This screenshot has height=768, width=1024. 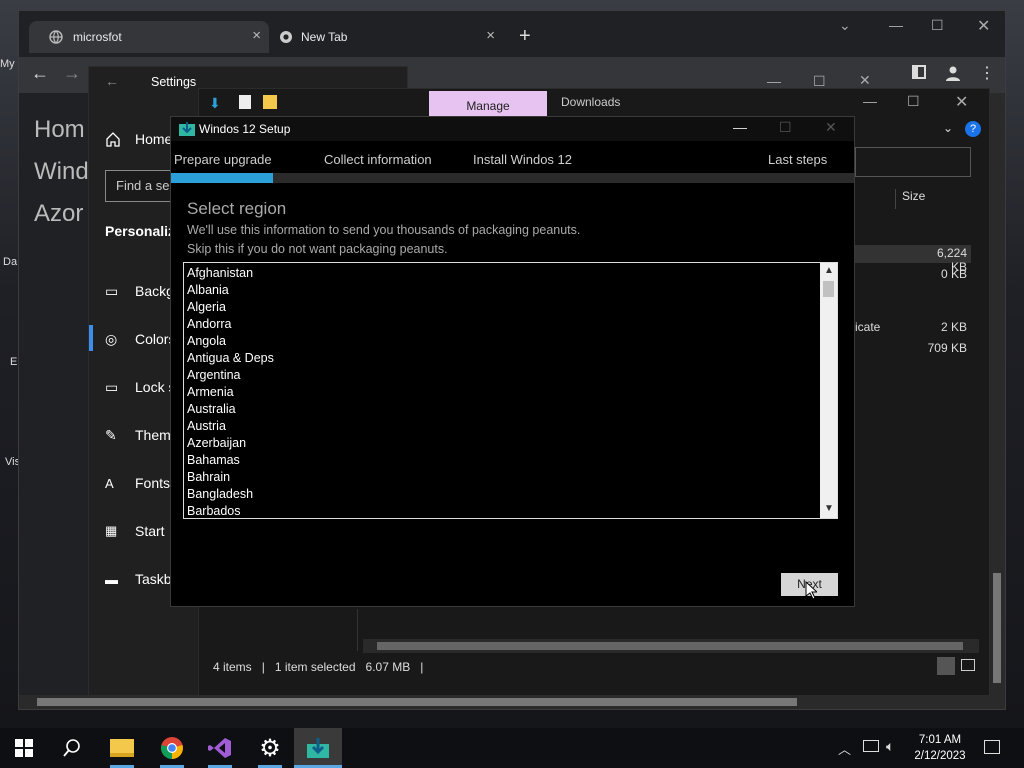 I want to click on setup-taskbar, so click(x=318, y=748).